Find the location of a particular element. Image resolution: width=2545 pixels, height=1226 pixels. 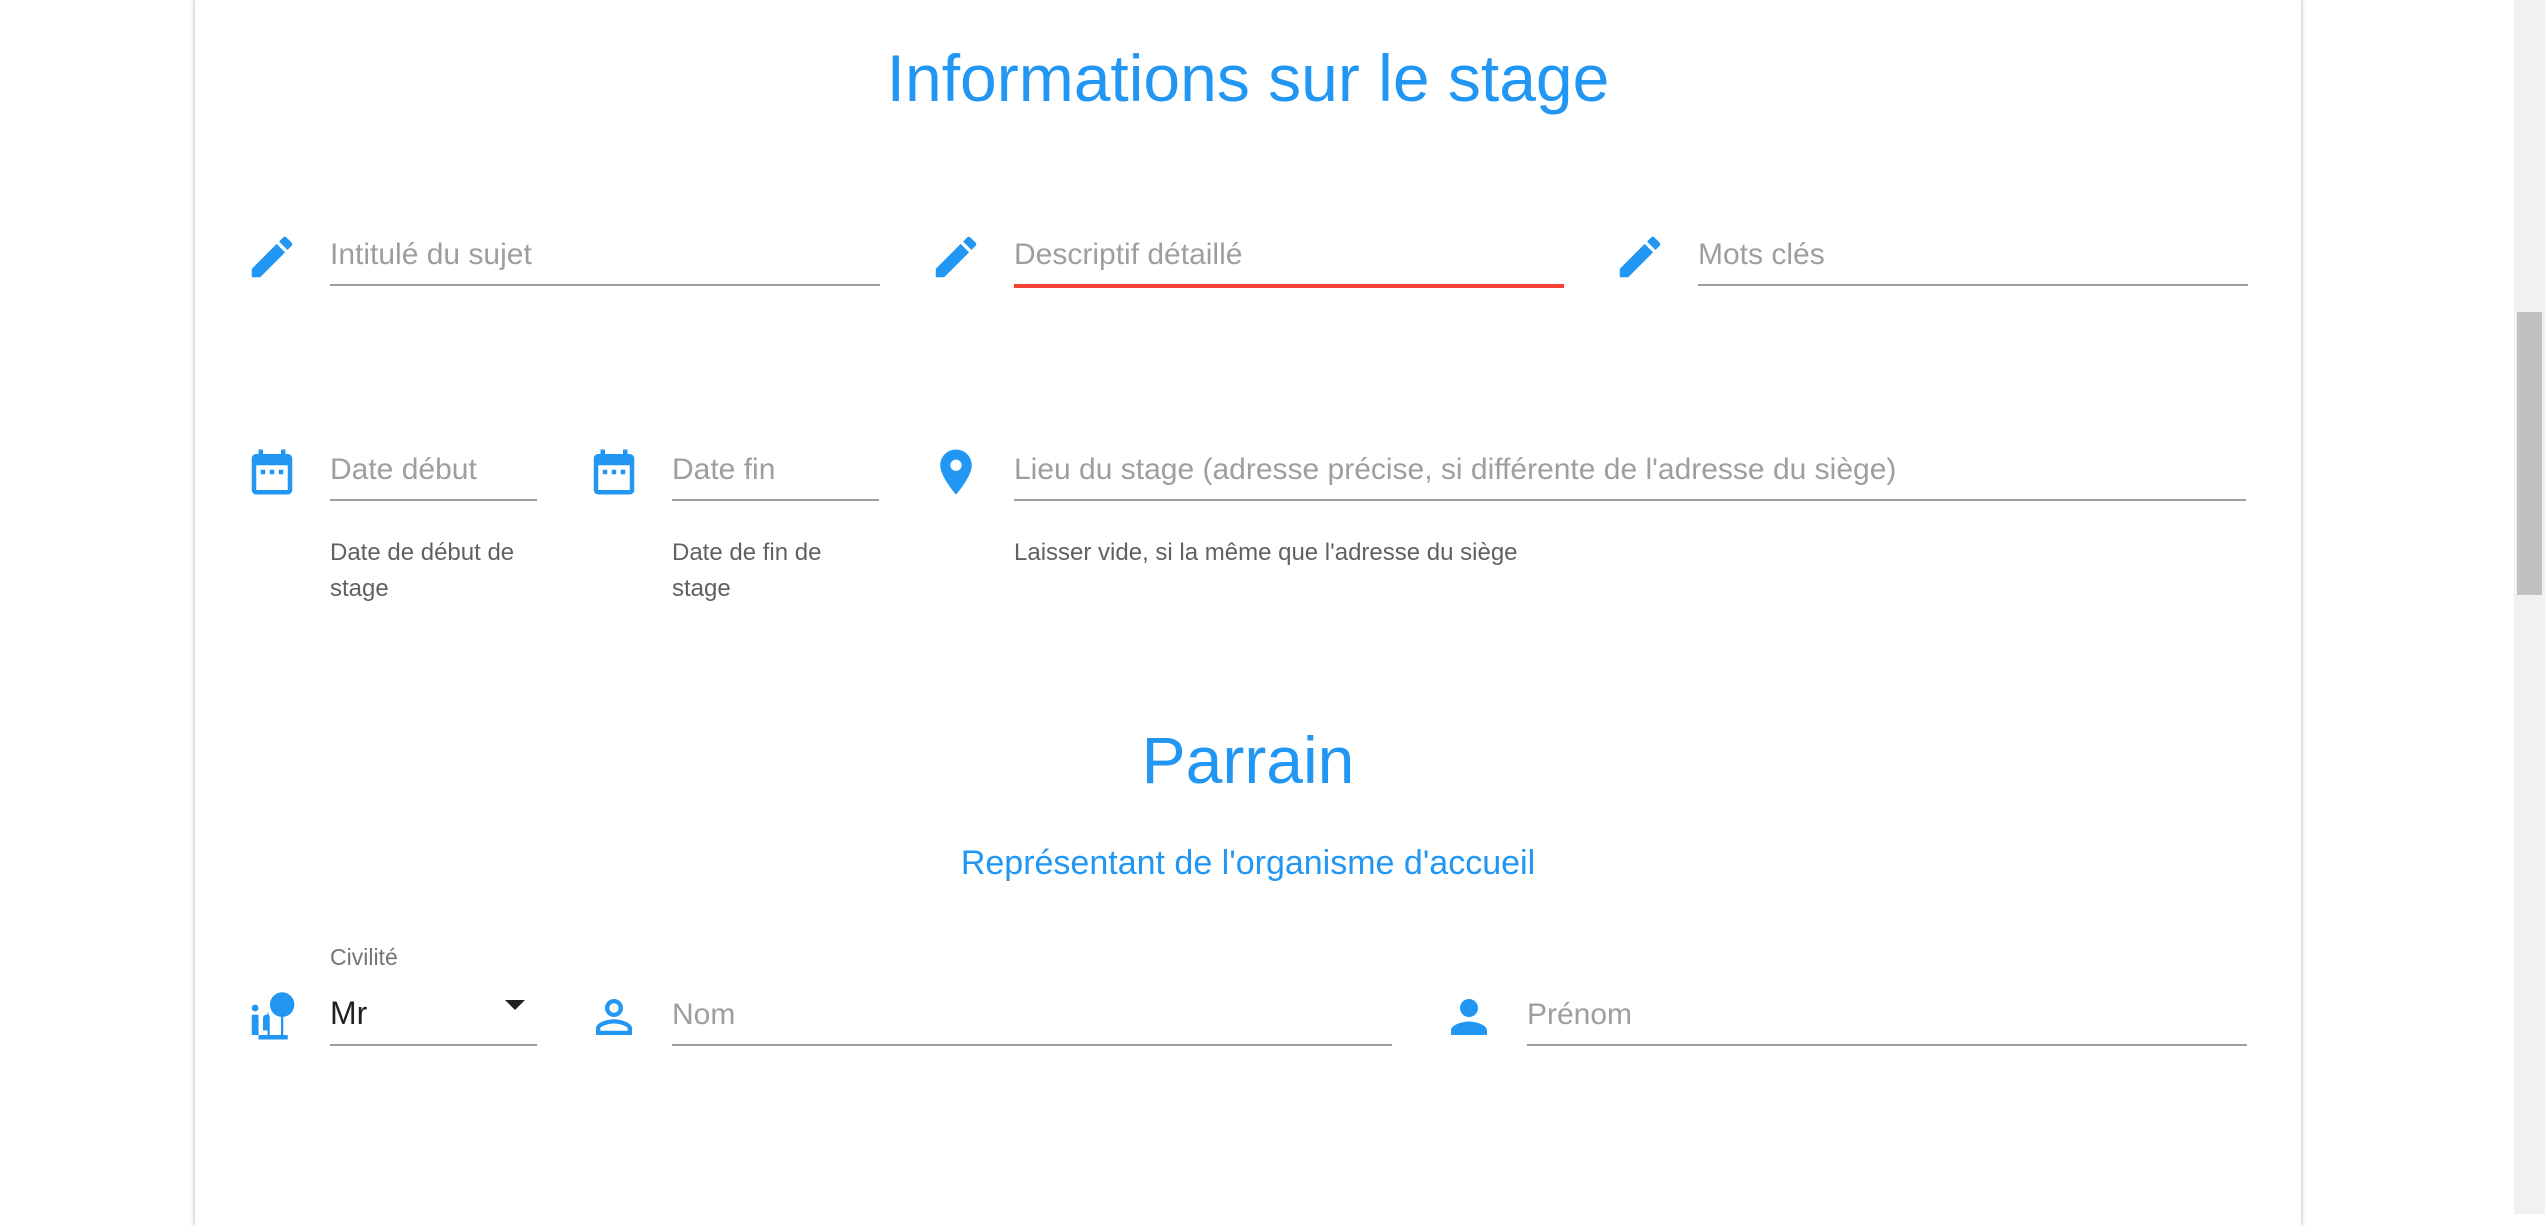

chevron-down-icon is located at coordinates (515, 1005).